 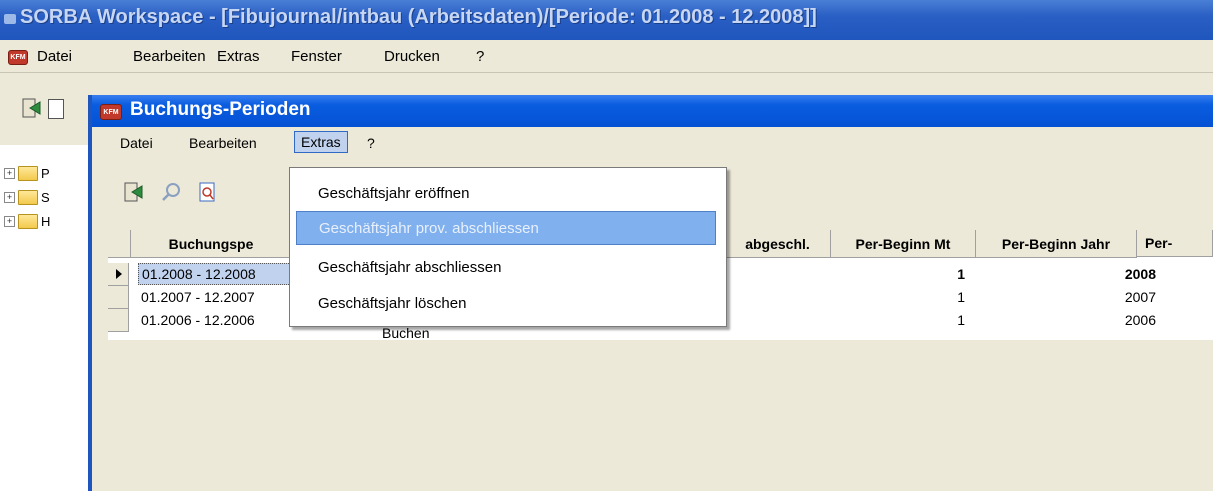 I want to click on outer-menu-extras: Extras, so click(x=238, y=56).